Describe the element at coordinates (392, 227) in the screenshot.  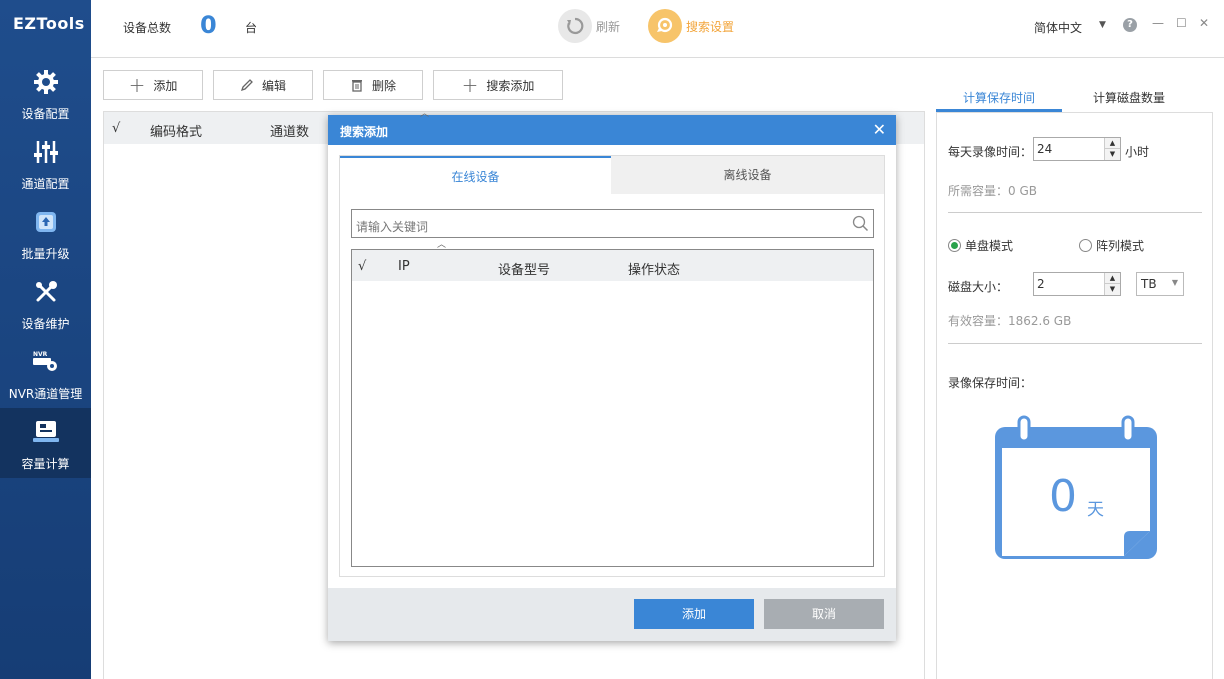
I see `search-placeholder: 请输入关键词` at that location.